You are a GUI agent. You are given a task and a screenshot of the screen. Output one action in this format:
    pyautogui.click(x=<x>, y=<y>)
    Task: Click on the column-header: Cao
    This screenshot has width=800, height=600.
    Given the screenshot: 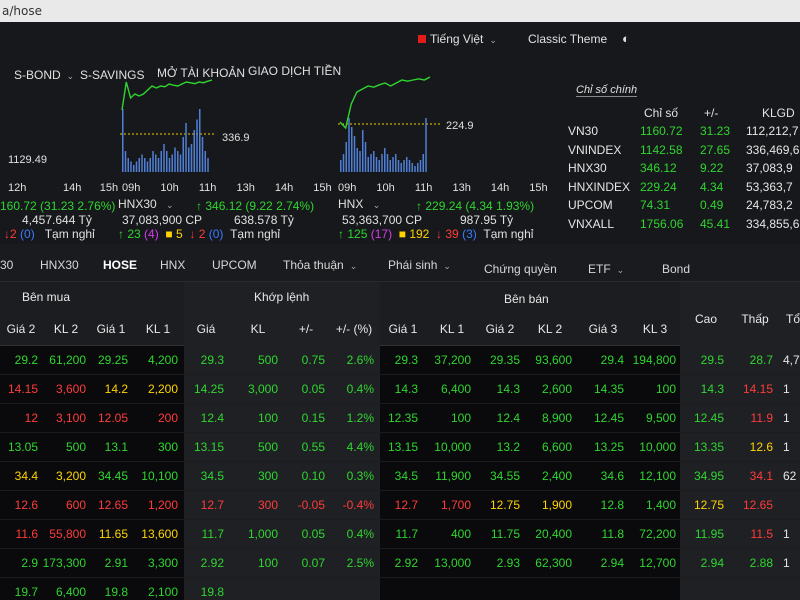 What is the action you would take?
    pyautogui.click(x=706, y=319)
    